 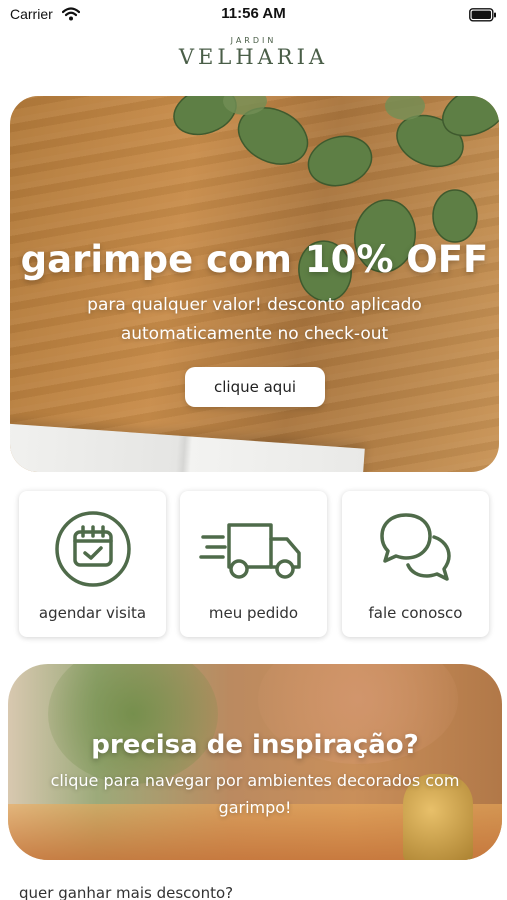 I want to click on brand-logo: JARDIN VELHARIA, so click(x=253, y=52).